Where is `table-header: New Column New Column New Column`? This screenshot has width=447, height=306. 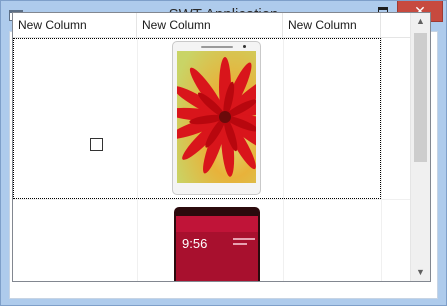
table-header: New Column New Column New Column is located at coordinates (211, 25).